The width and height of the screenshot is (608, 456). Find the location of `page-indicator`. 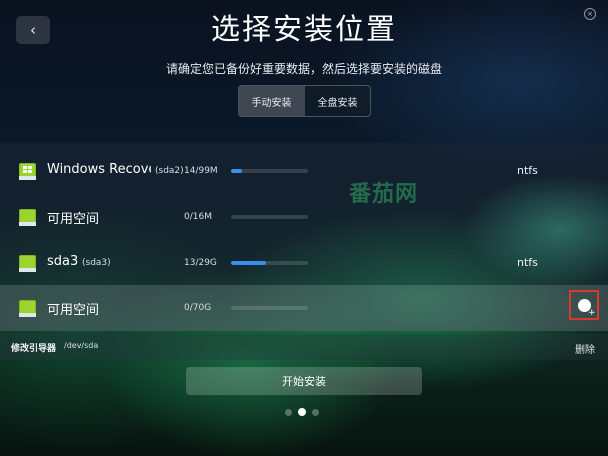

page-indicator is located at coordinates (305, 412).